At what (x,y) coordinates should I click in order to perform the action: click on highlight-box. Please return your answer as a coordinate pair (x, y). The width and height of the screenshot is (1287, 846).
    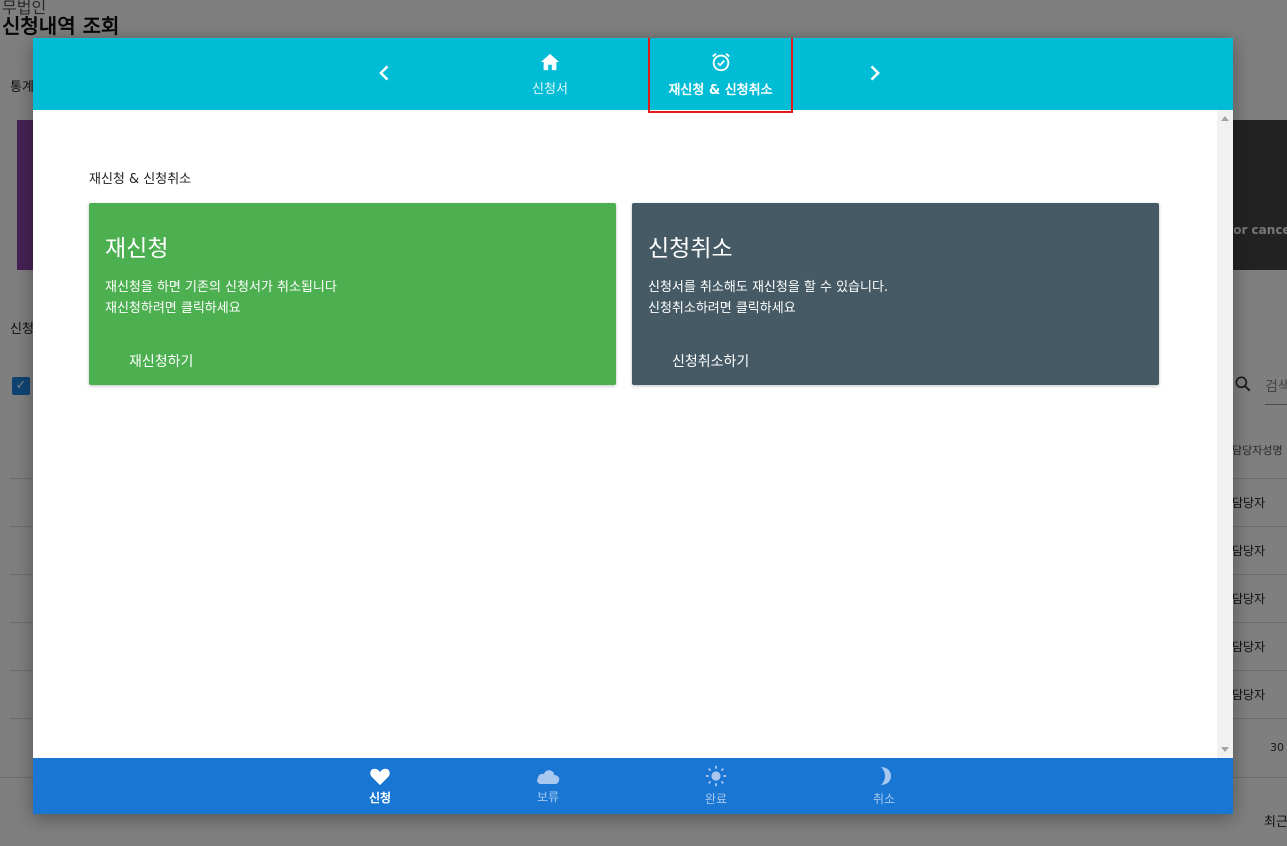
    Looking at the image, I should click on (720, 75).